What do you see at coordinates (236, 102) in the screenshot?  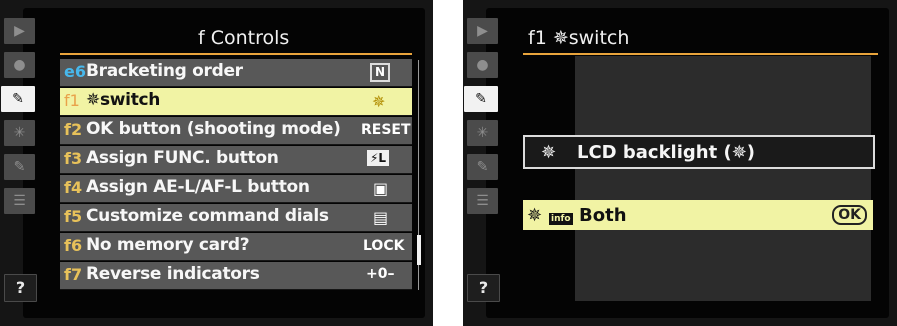 I see `menu-row-f1: f1 ✵switch ✵` at bounding box center [236, 102].